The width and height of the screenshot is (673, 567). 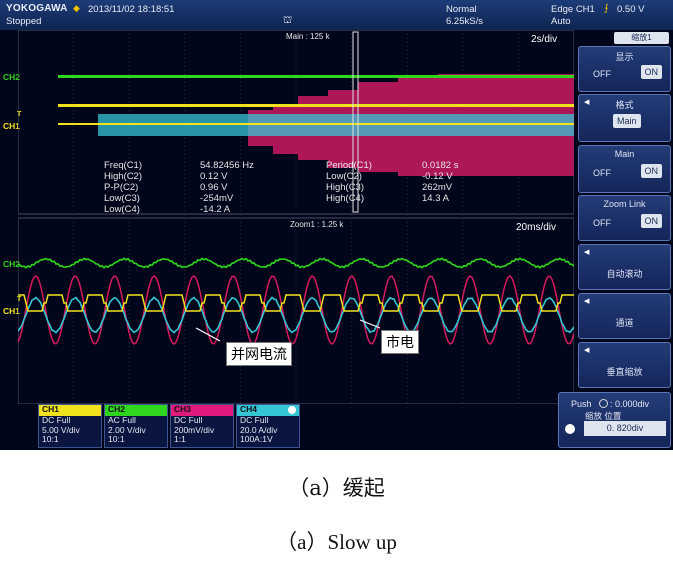 What do you see at coordinates (606, 8) in the screenshot?
I see `rising-edge-icon: ⨍` at bounding box center [606, 8].